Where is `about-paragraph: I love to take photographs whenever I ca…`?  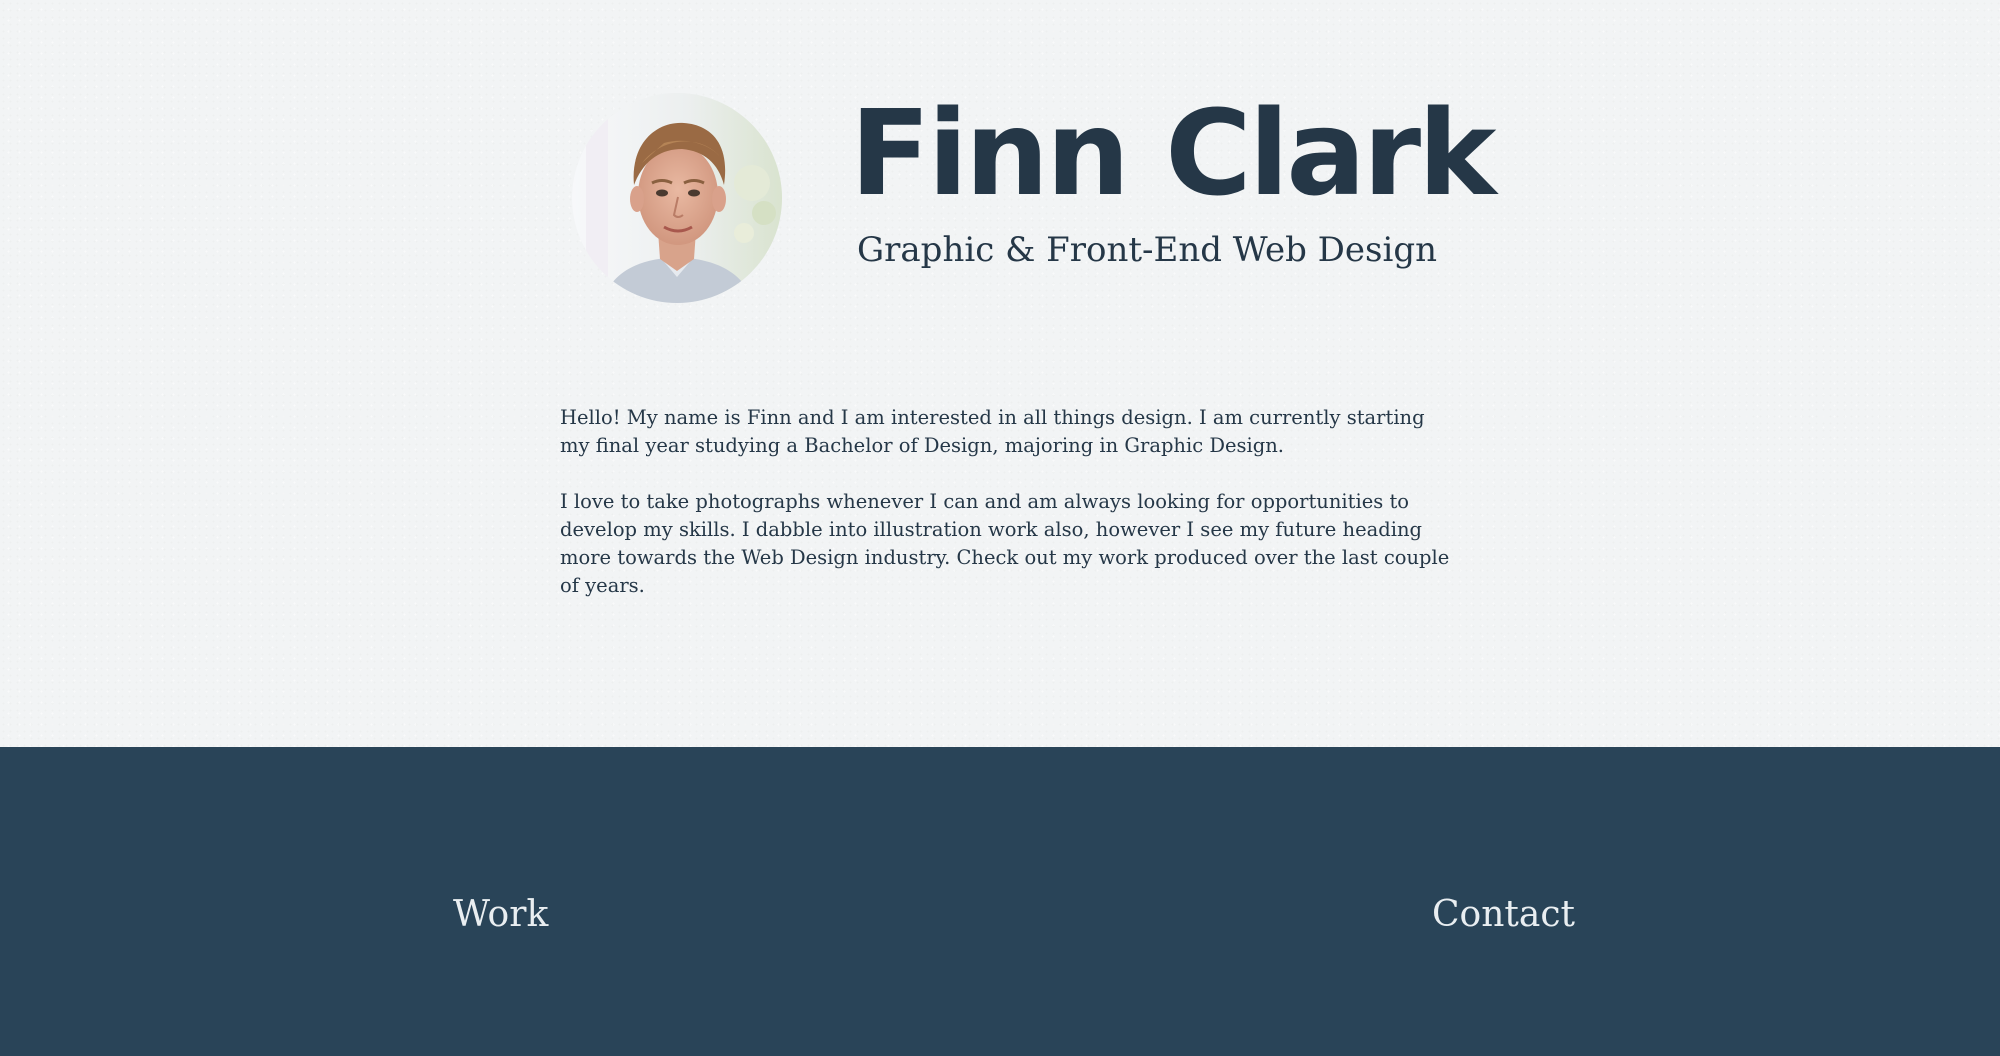 about-paragraph: I love to take photographs whenever I ca… is located at coordinates (1005, 543).